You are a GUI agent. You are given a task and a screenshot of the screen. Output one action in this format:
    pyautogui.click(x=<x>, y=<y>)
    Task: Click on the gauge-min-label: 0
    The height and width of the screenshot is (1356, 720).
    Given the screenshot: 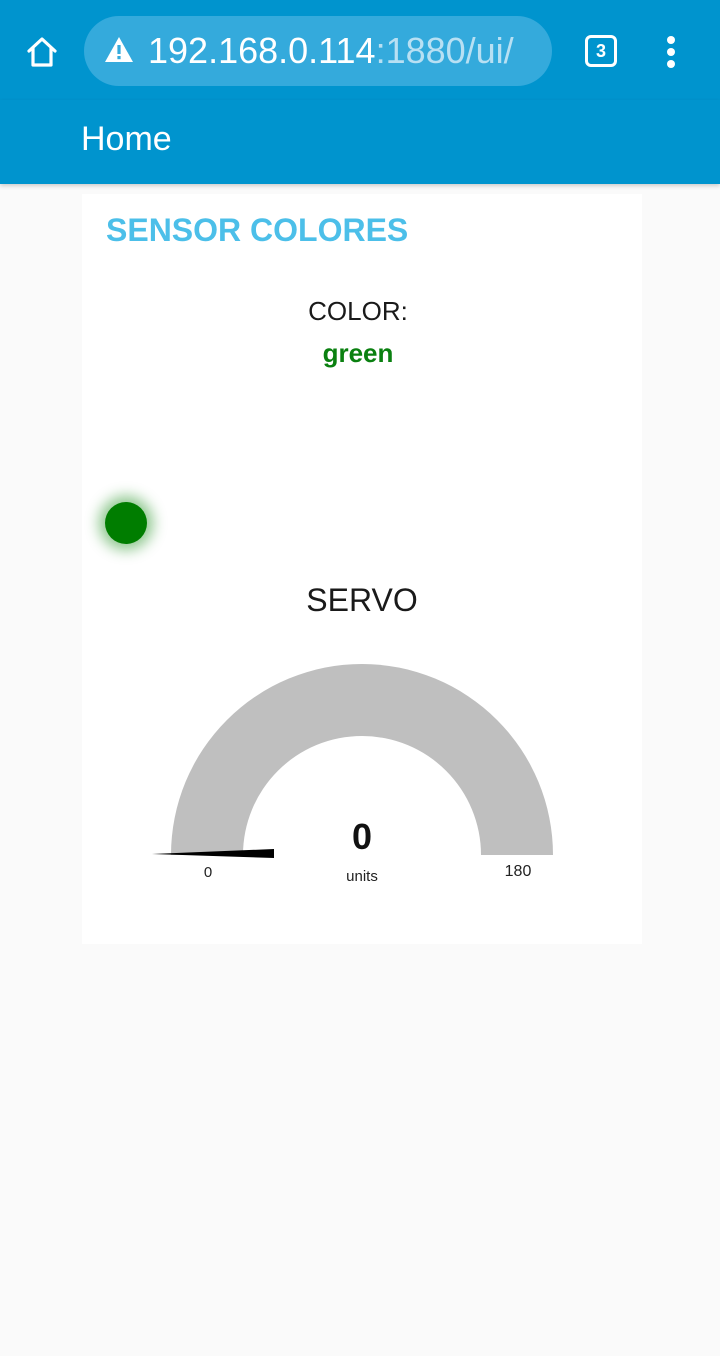 What is the action you would take?
    pyautogui.click(x=208, y=872)
    